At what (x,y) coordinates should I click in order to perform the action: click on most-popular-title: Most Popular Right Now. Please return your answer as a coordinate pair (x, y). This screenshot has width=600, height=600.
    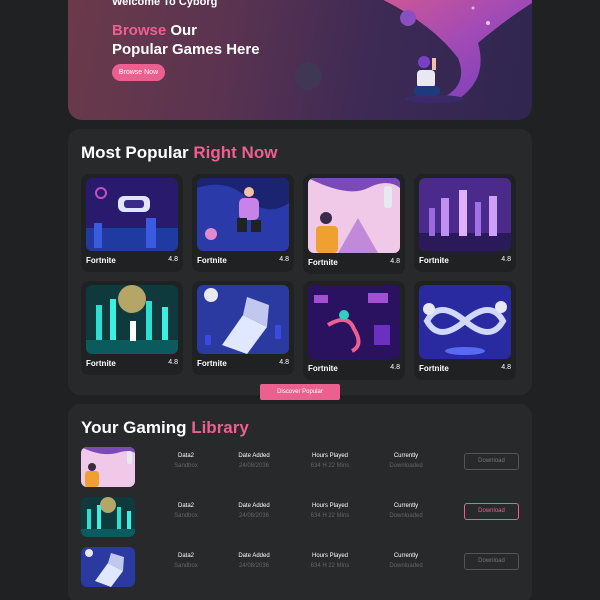
    Looking at the image, I should click on (179, 153).